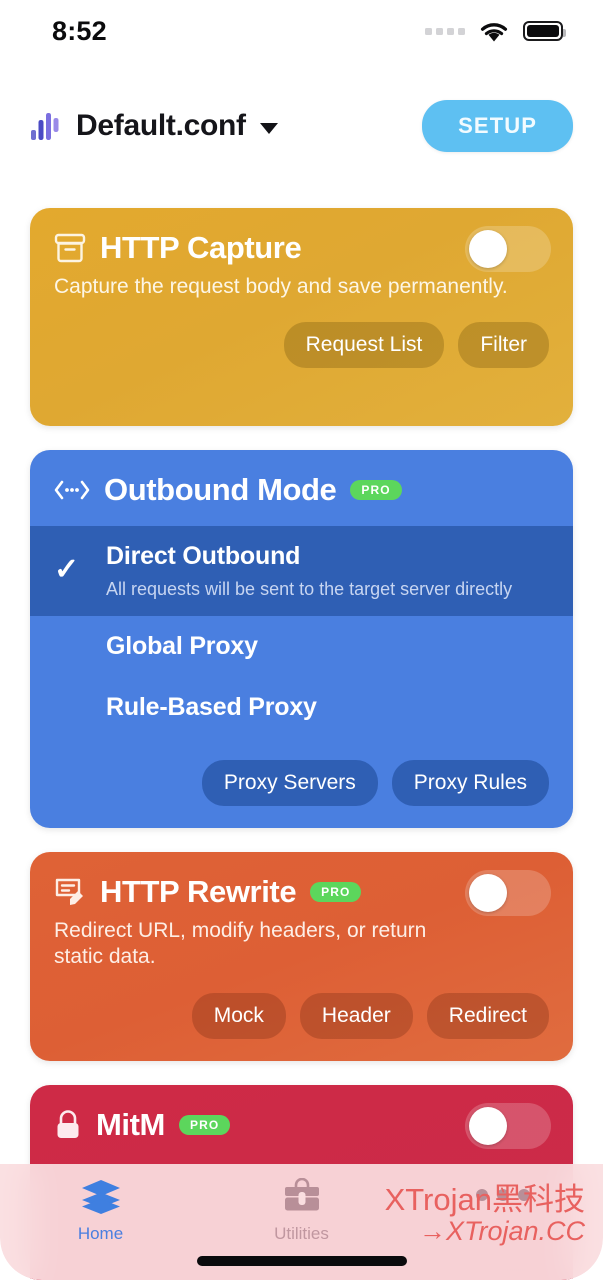  Describe the element at coordinates (67, 569) in the screenshot. I see `checkmark-icon: ✓` at that location.